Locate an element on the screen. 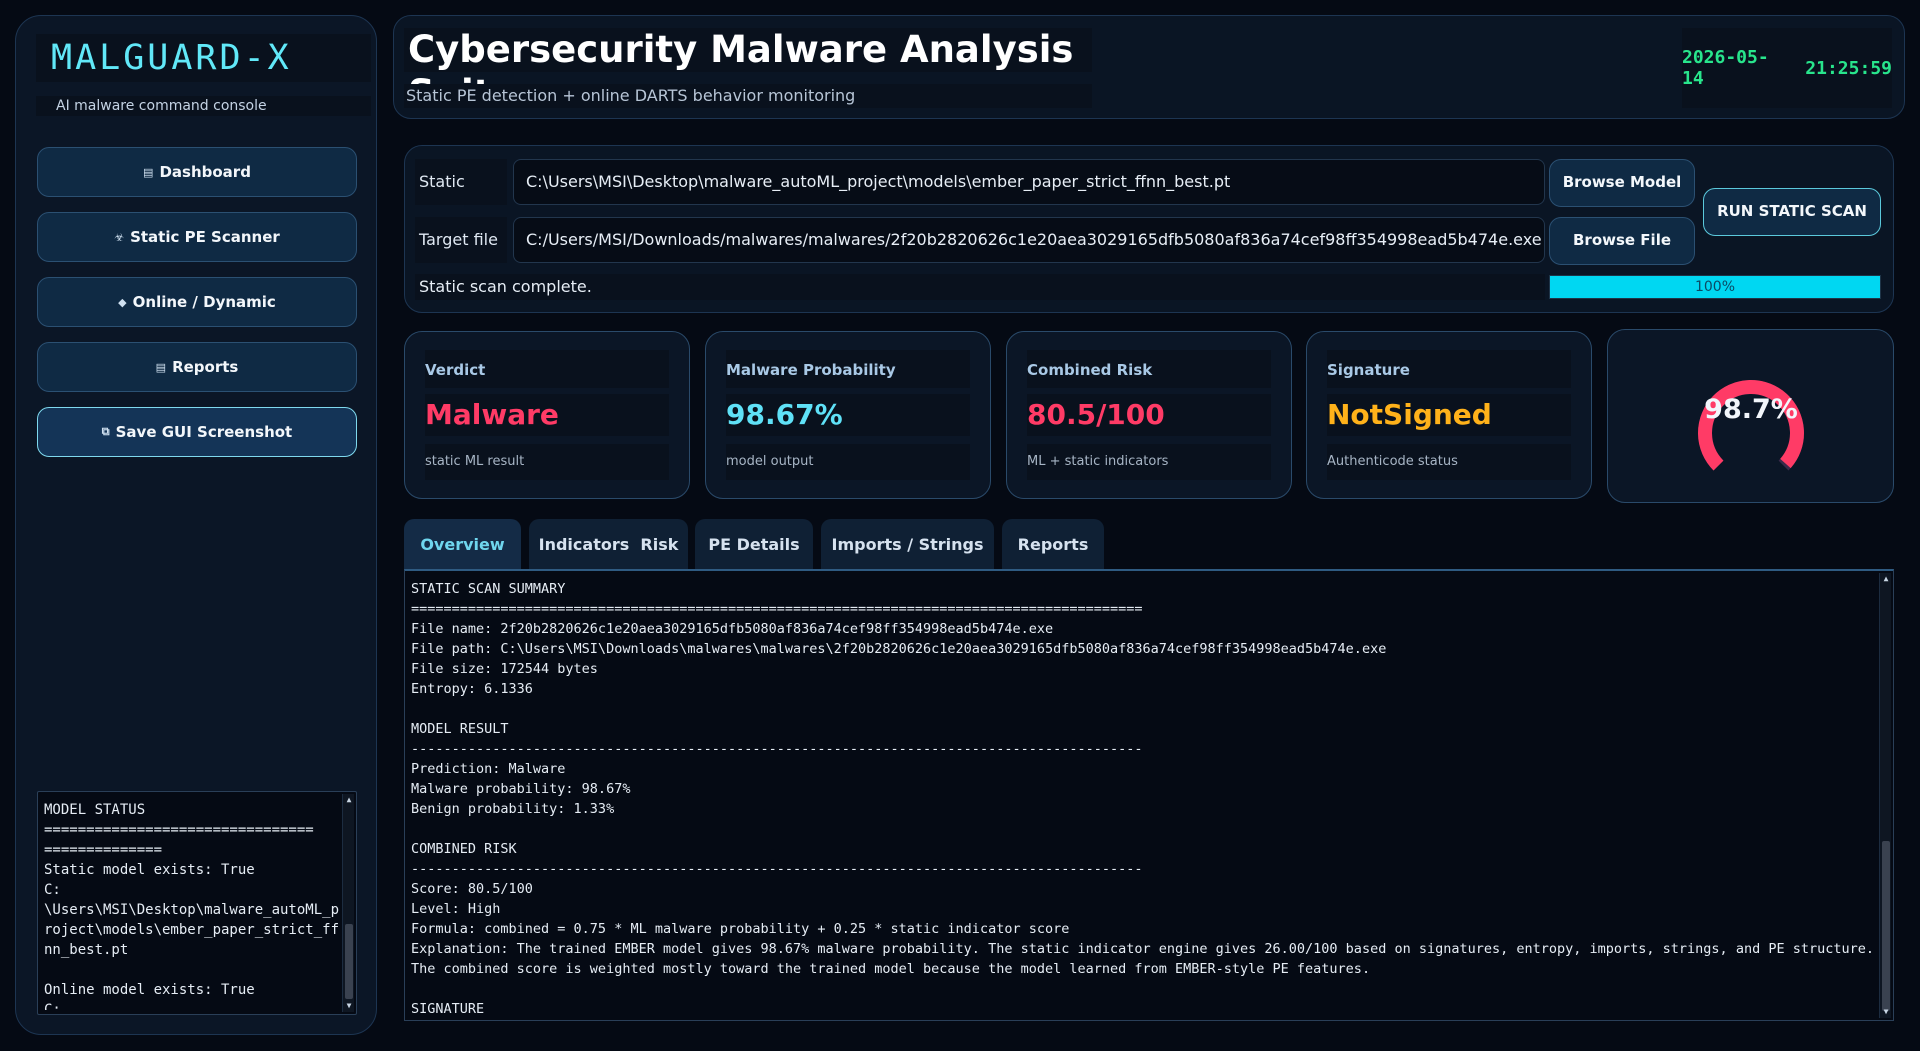 The image size is (1920, 1051). signature-card-title: Signature is located at coordinates (1449, 369).